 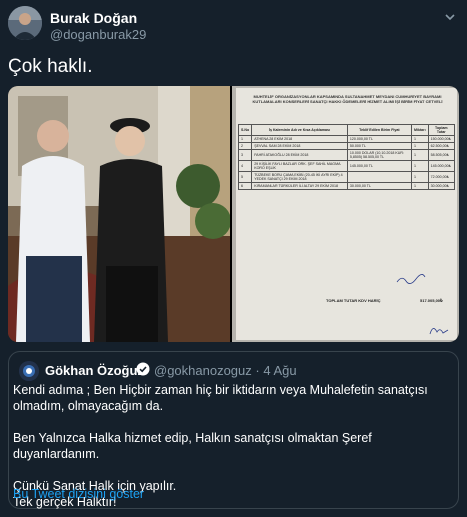 What do you see at coordinates (379, 177) in the screenshot?
I see `table-cell` at bounding box center [379, 177].